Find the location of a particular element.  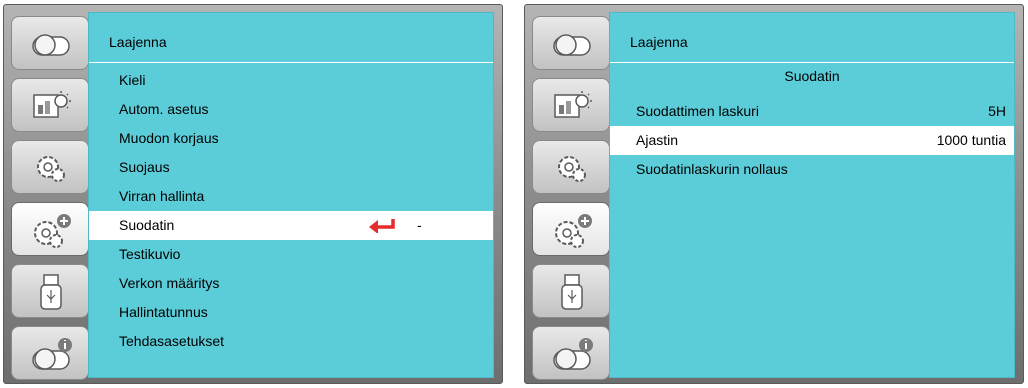

menu-item-autom-asetus: Autom. asetus is located at coordinates (291, 109).